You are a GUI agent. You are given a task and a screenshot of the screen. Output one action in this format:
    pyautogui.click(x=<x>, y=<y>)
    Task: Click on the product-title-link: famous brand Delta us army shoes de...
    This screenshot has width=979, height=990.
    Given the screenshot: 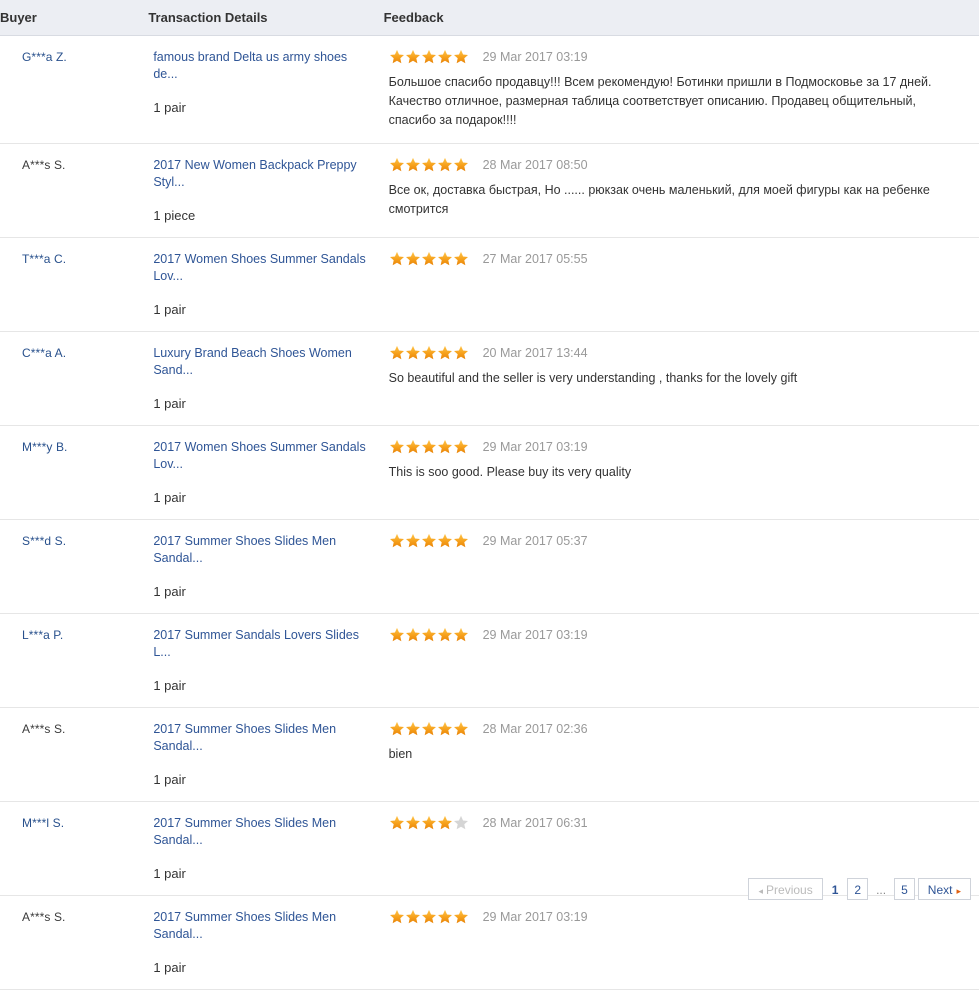 What is the action you would take?
    pyautogui.click(x=261, y=66)
    